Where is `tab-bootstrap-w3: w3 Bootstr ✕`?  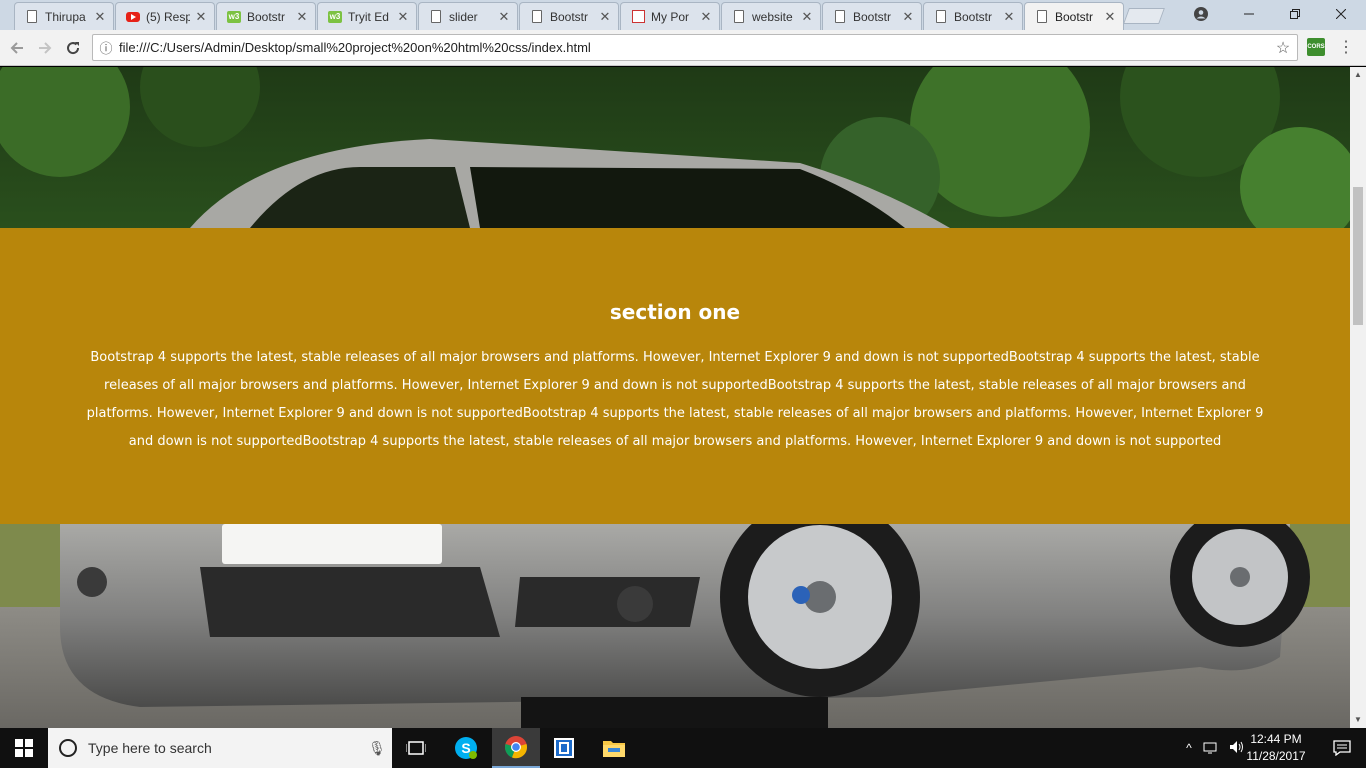 tab-bootstrap-w3: w3 Bootstr ✕ is located at coordinates (266, 16).